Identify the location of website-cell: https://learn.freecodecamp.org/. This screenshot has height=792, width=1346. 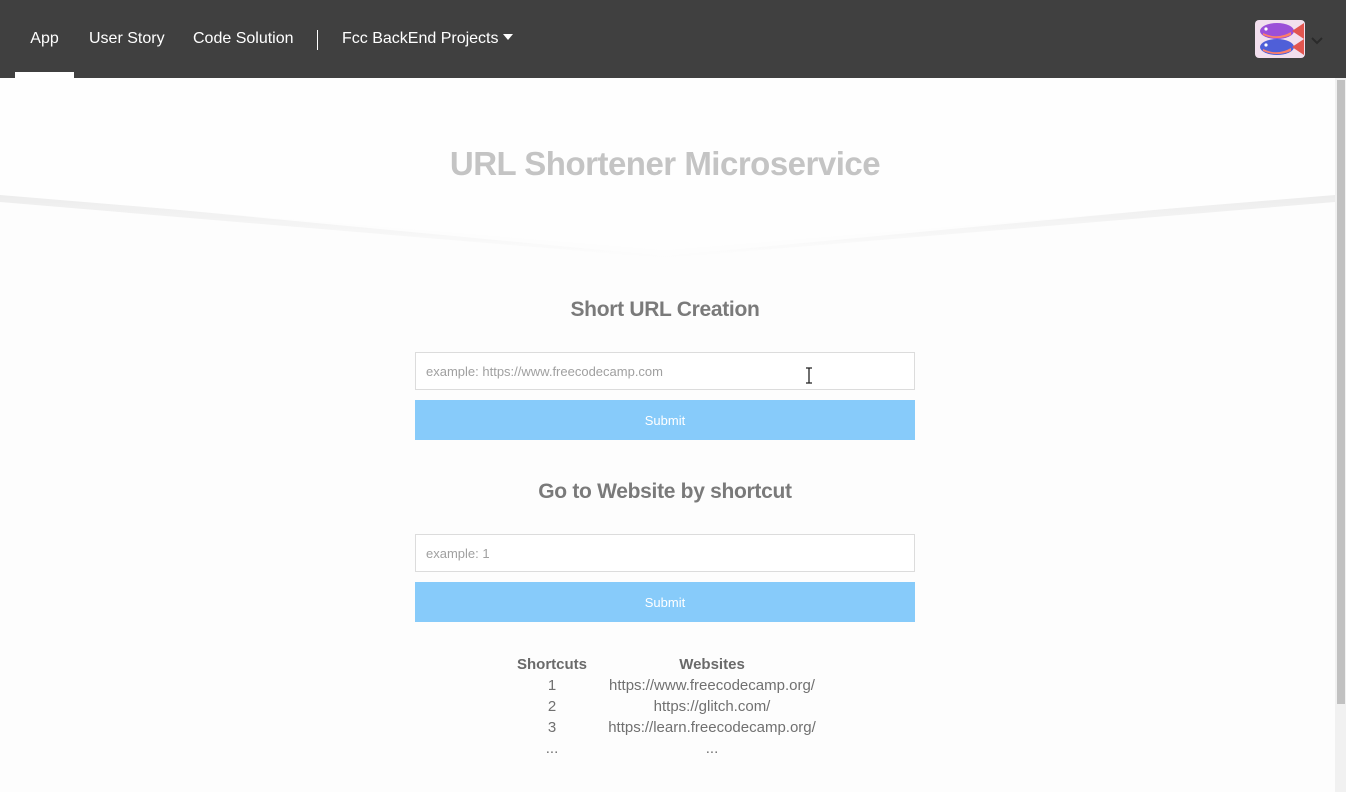
(712, 727).